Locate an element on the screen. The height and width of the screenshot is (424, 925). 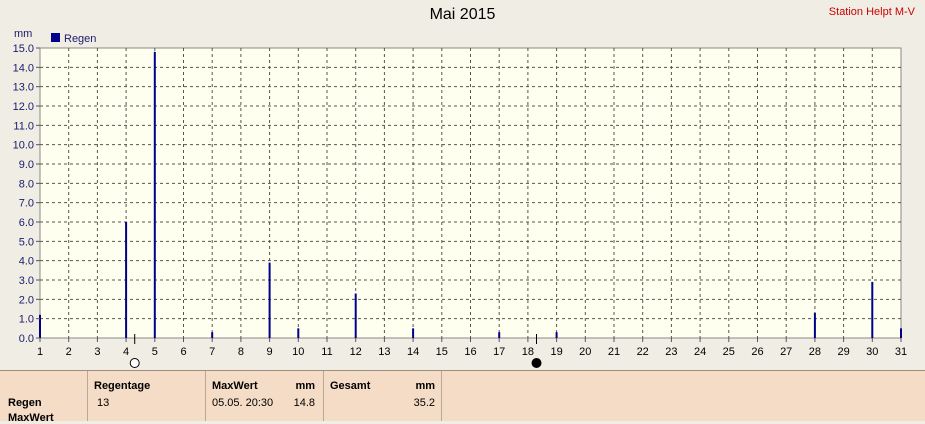
x-tick-label: 20 is located at coordinates (585, 352).